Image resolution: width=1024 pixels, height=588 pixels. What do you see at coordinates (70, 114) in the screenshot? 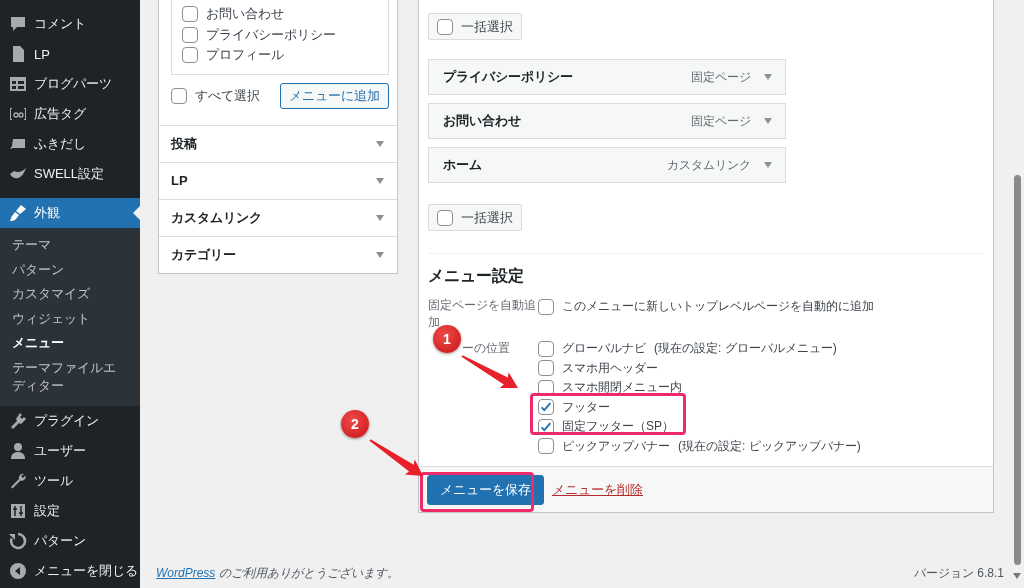
I see `sidebar-item: 広告タグ` at bounding box center [70, 114].